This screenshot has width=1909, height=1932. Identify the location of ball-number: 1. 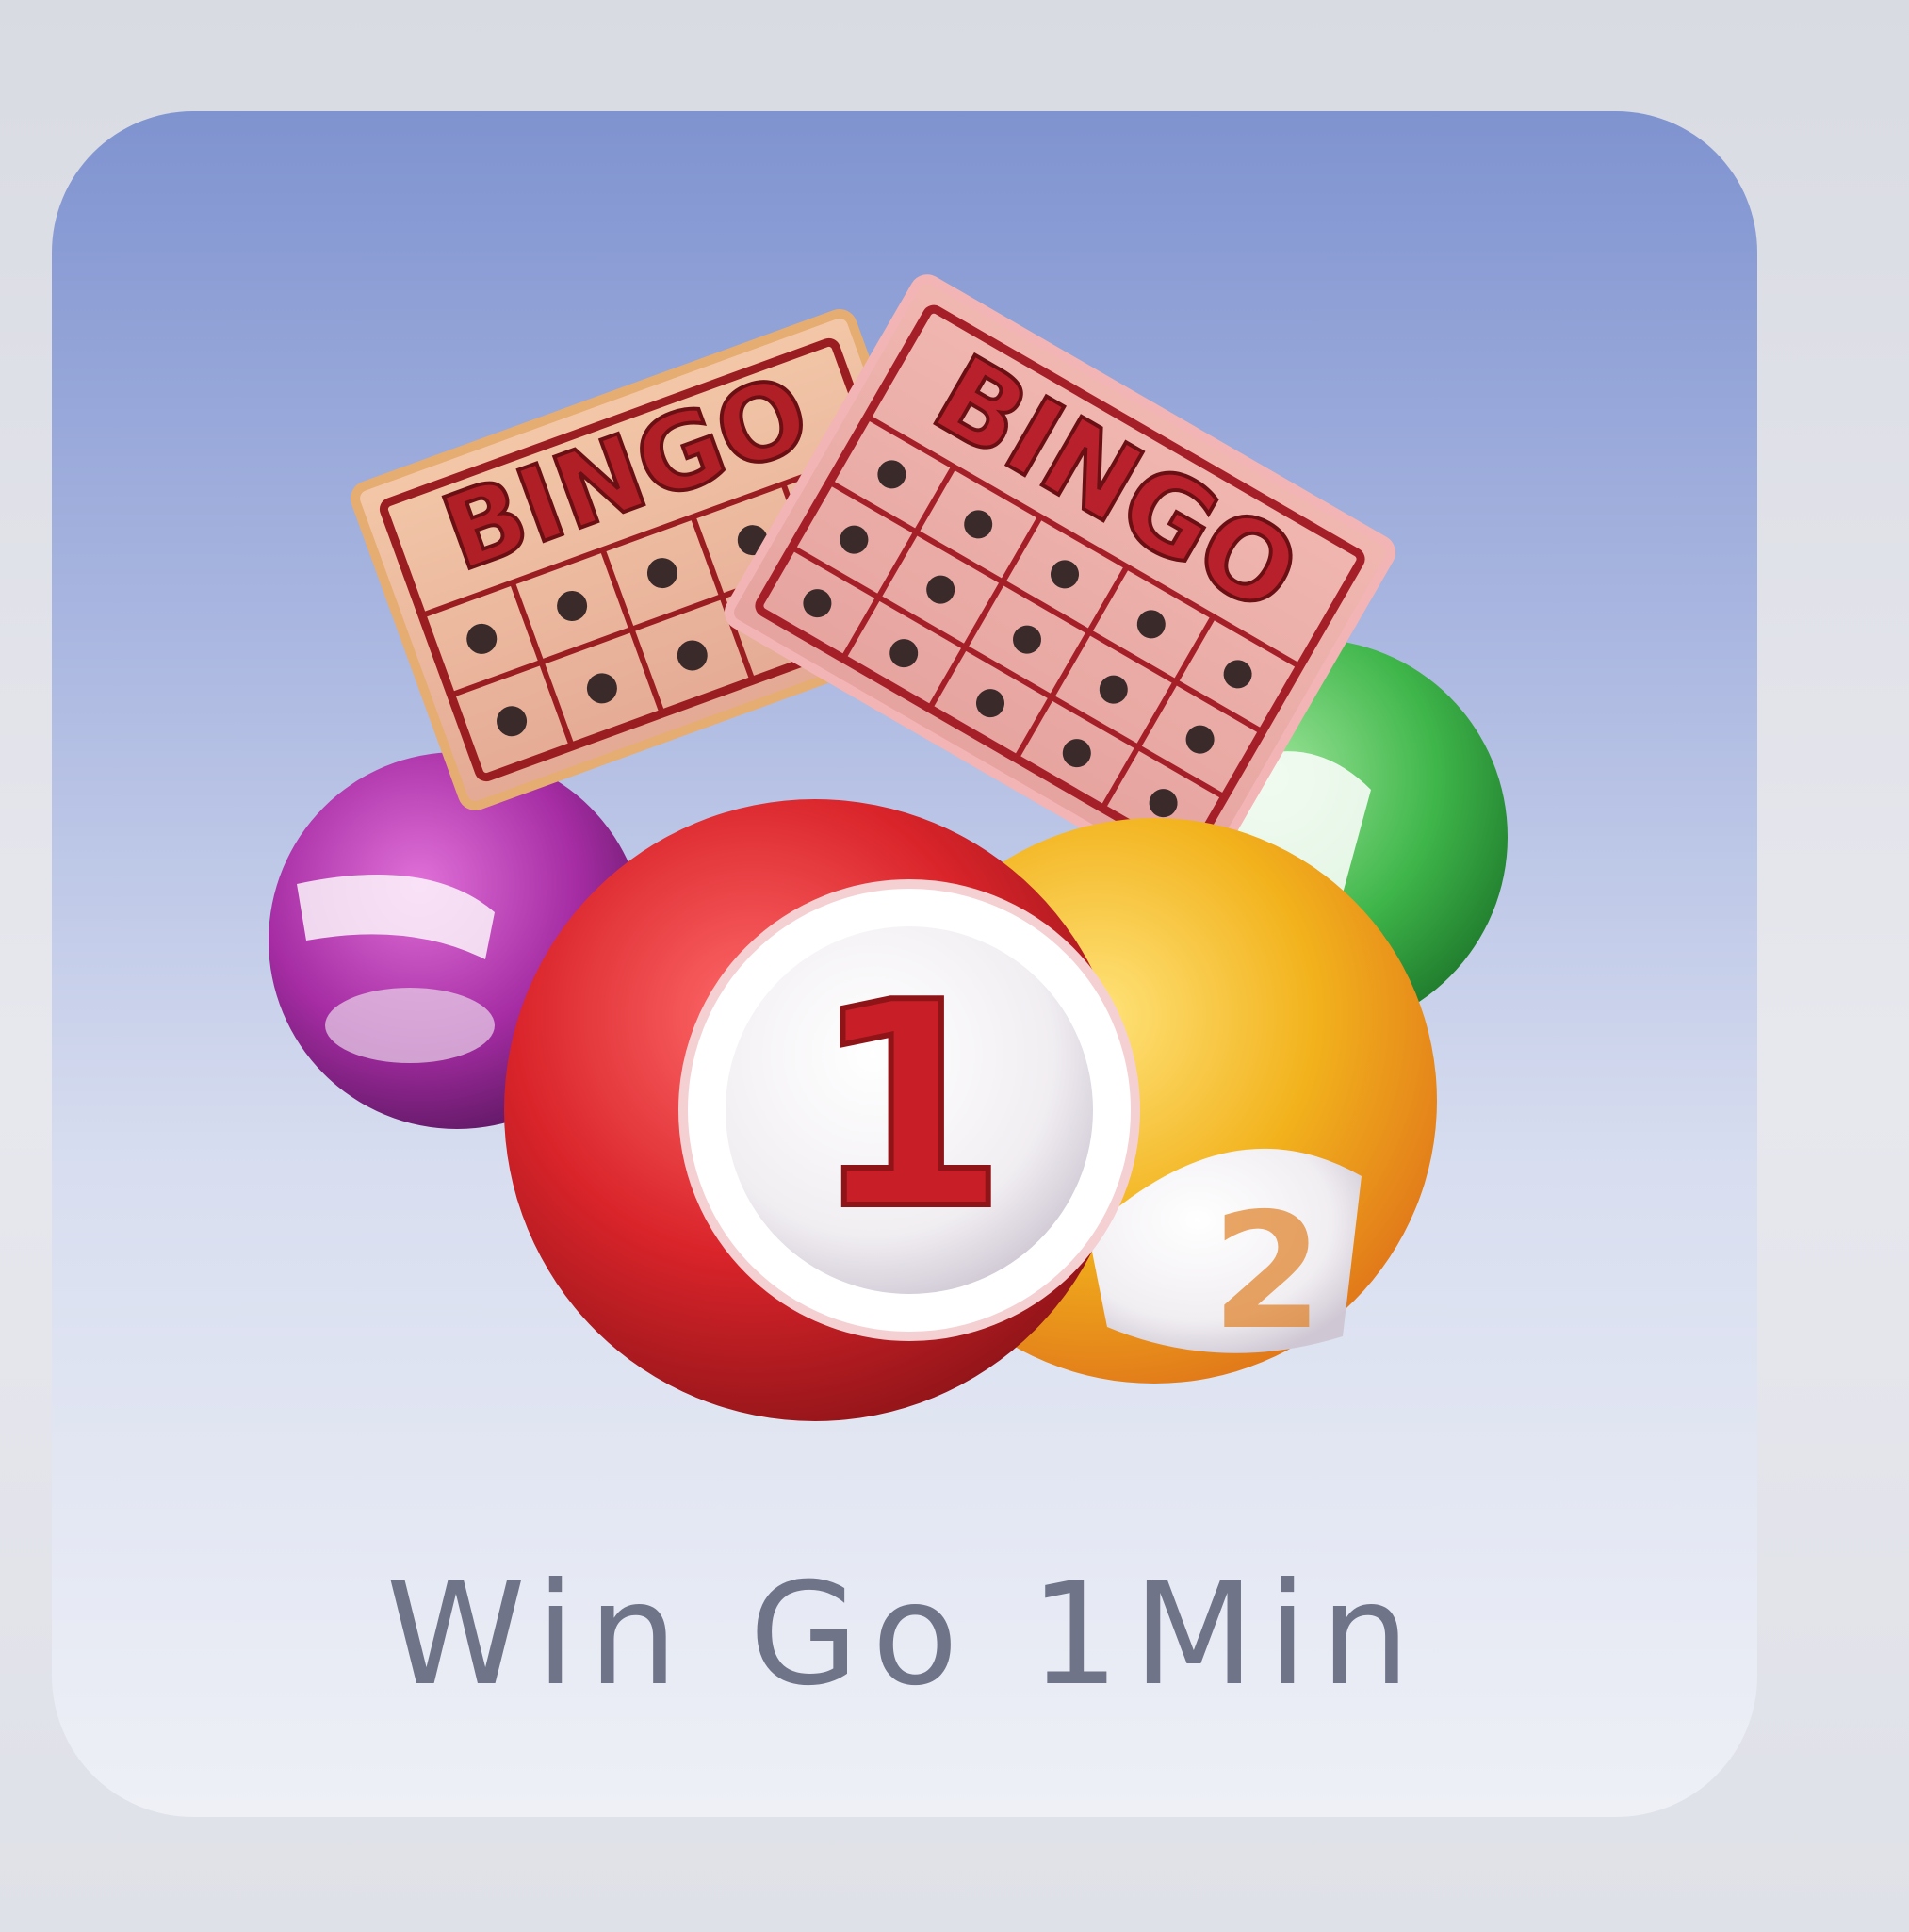
(909, 1106).